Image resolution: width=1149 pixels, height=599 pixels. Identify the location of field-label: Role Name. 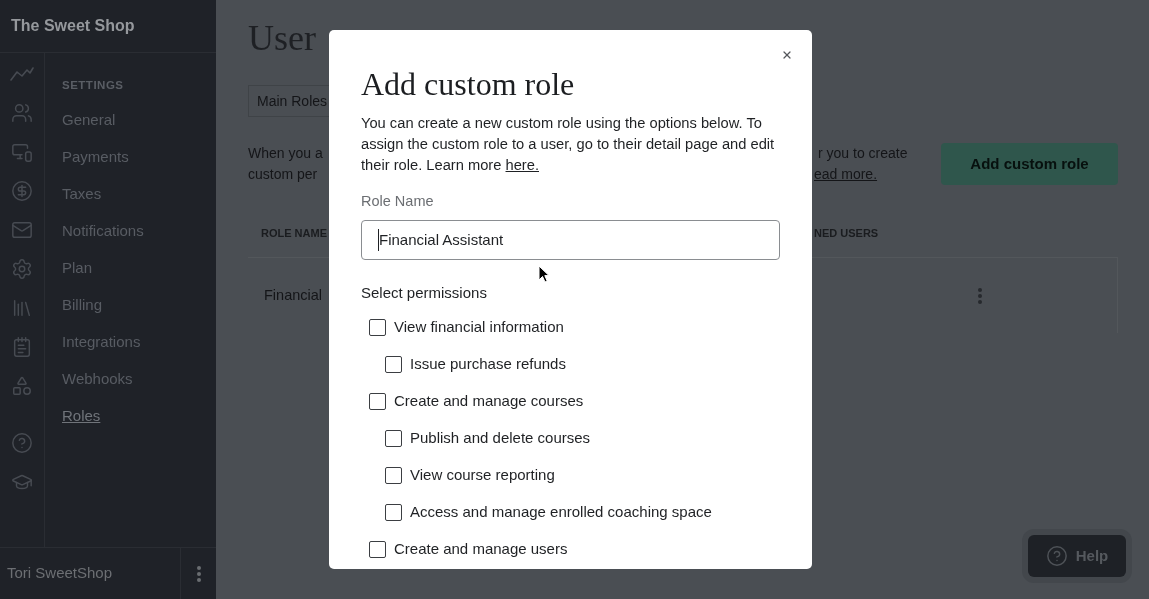
(397, 202).